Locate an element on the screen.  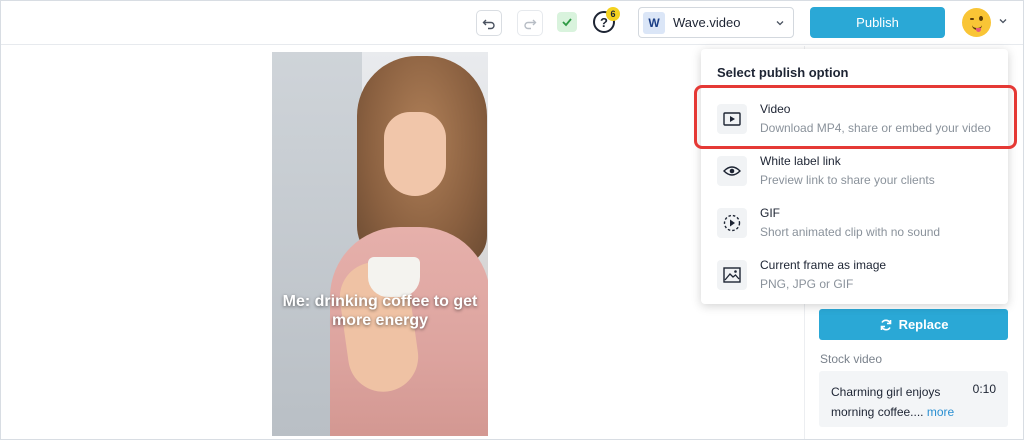
video-option-highlight is located at coordinates (855, 117).